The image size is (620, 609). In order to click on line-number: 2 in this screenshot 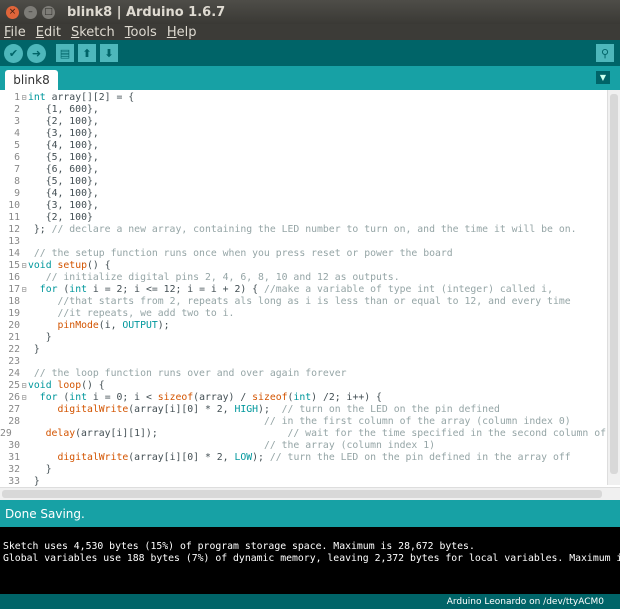, I will do `click(17, 109)`.